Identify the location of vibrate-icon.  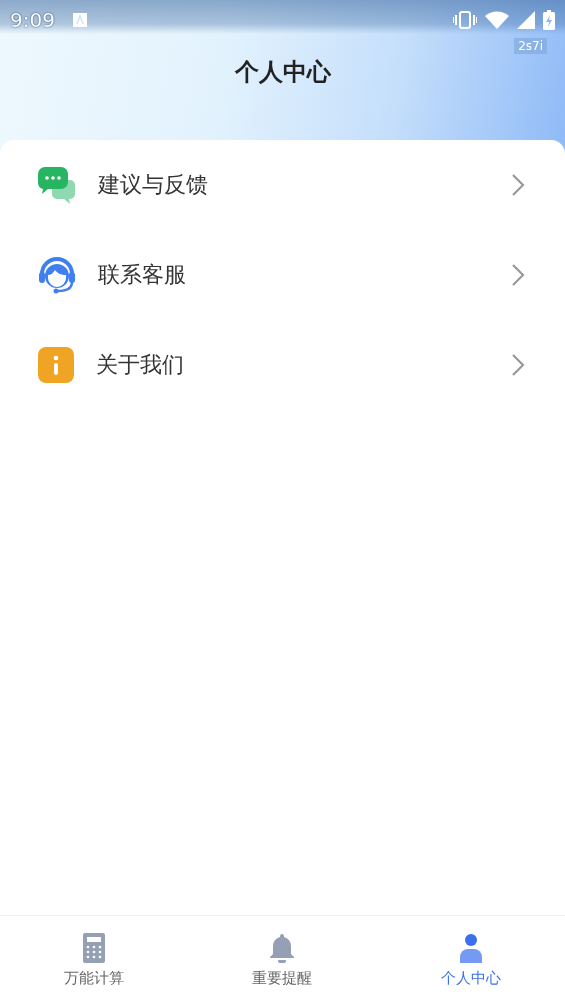
(465, 20).